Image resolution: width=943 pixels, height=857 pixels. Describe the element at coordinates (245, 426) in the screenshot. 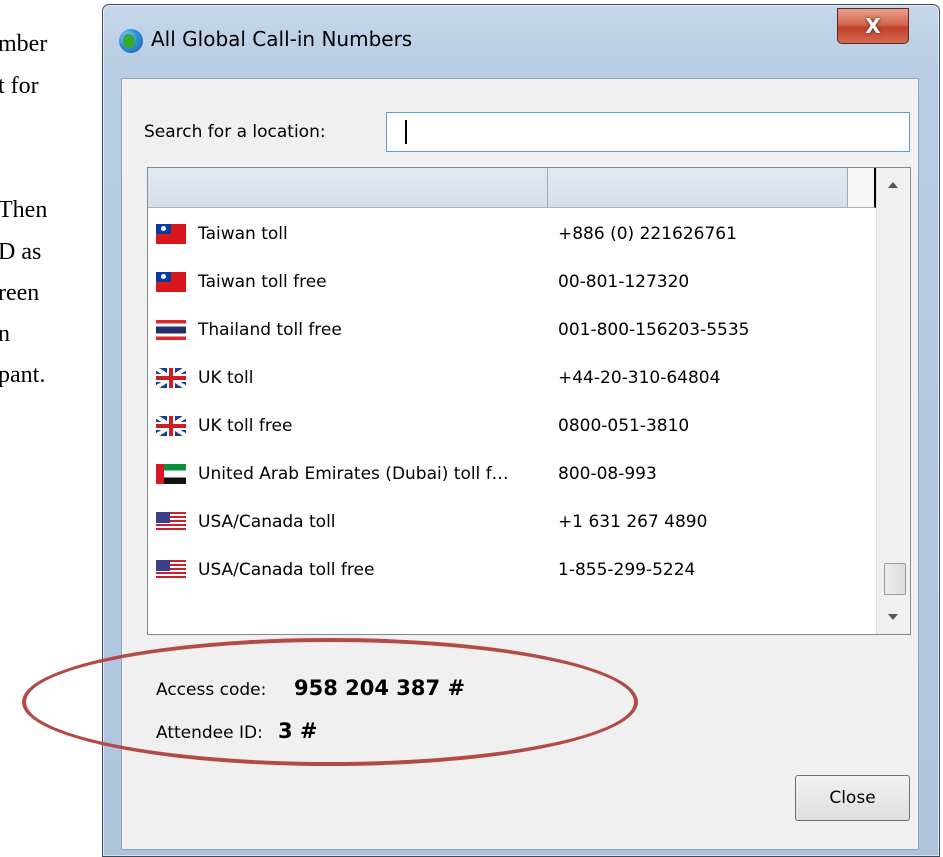

I see `location-name: UK toll free` at that location.